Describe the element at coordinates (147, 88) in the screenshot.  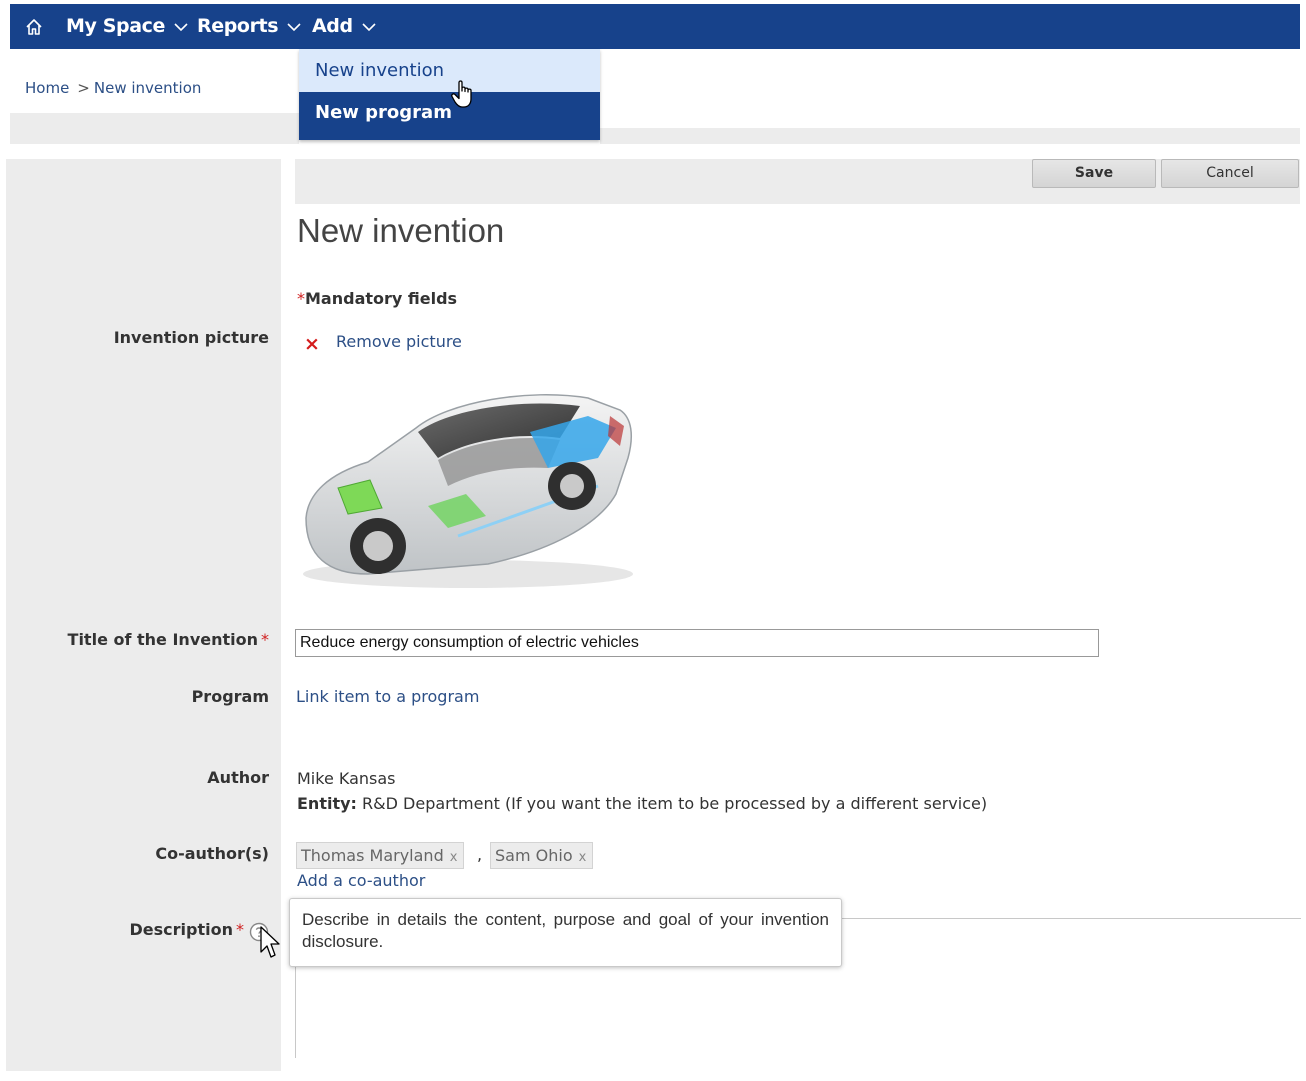
I see `breadcrumb-current: New invention` at that location.